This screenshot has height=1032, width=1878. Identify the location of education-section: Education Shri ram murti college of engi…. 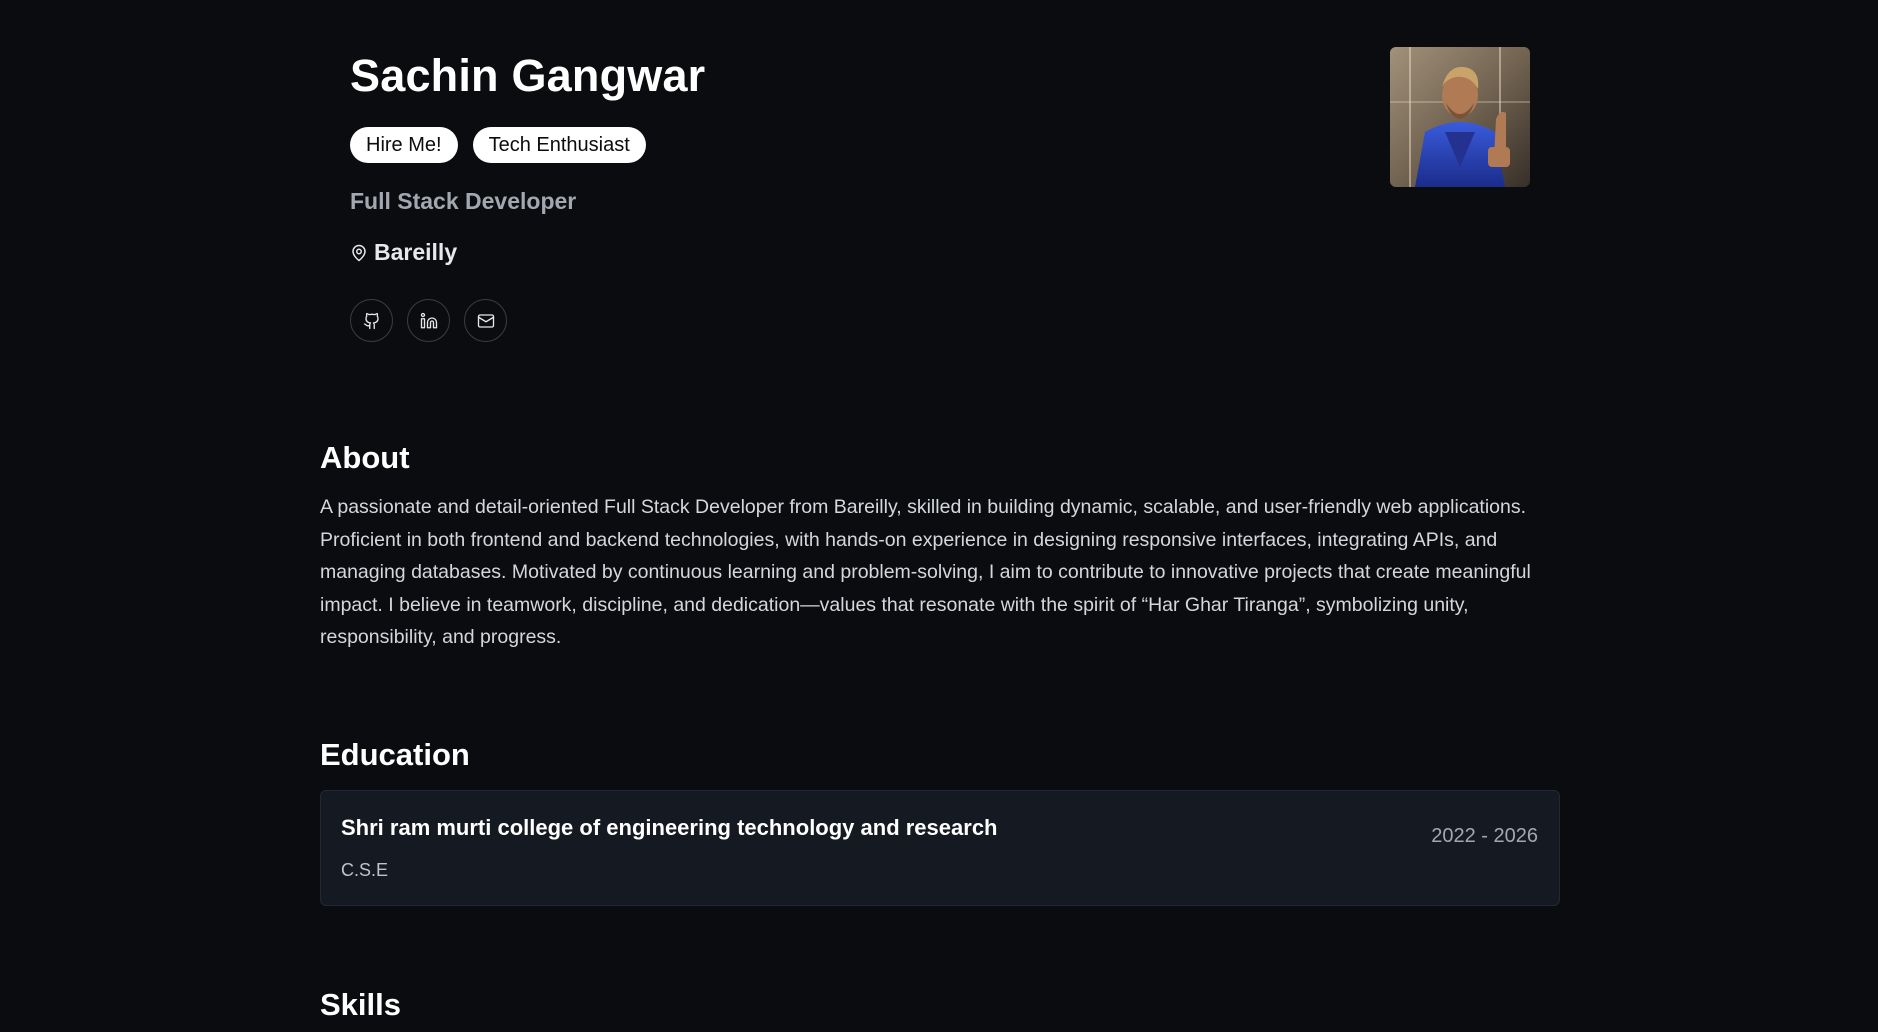
(940, 821).